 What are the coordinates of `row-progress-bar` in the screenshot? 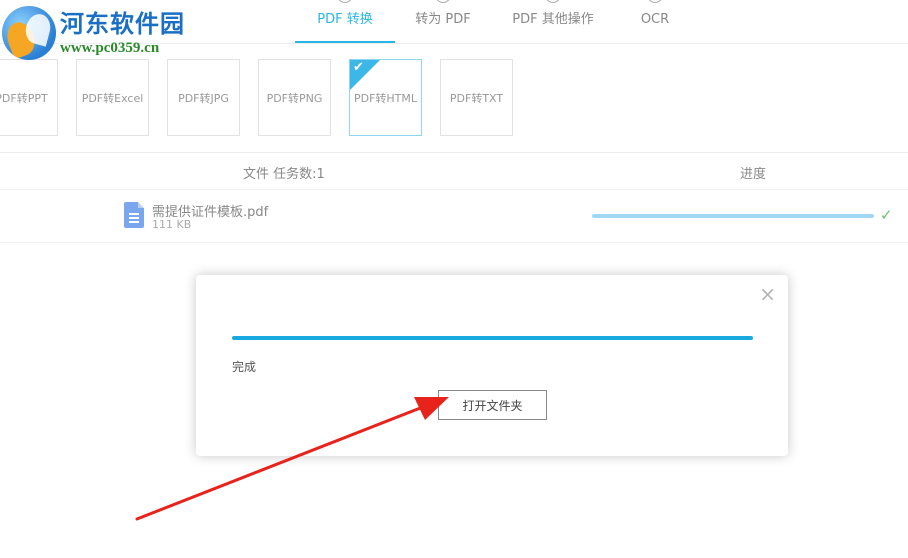 It's located at (733, 216).